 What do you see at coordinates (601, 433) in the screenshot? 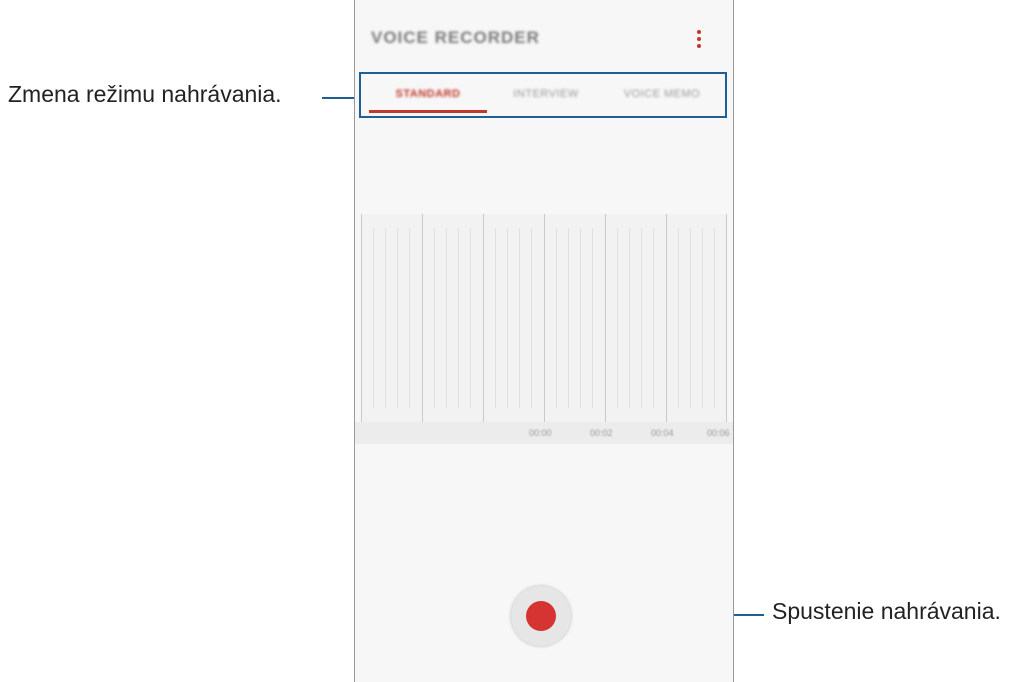
I see `timeline-tick: 00:02` at bounding box center [601, 433].